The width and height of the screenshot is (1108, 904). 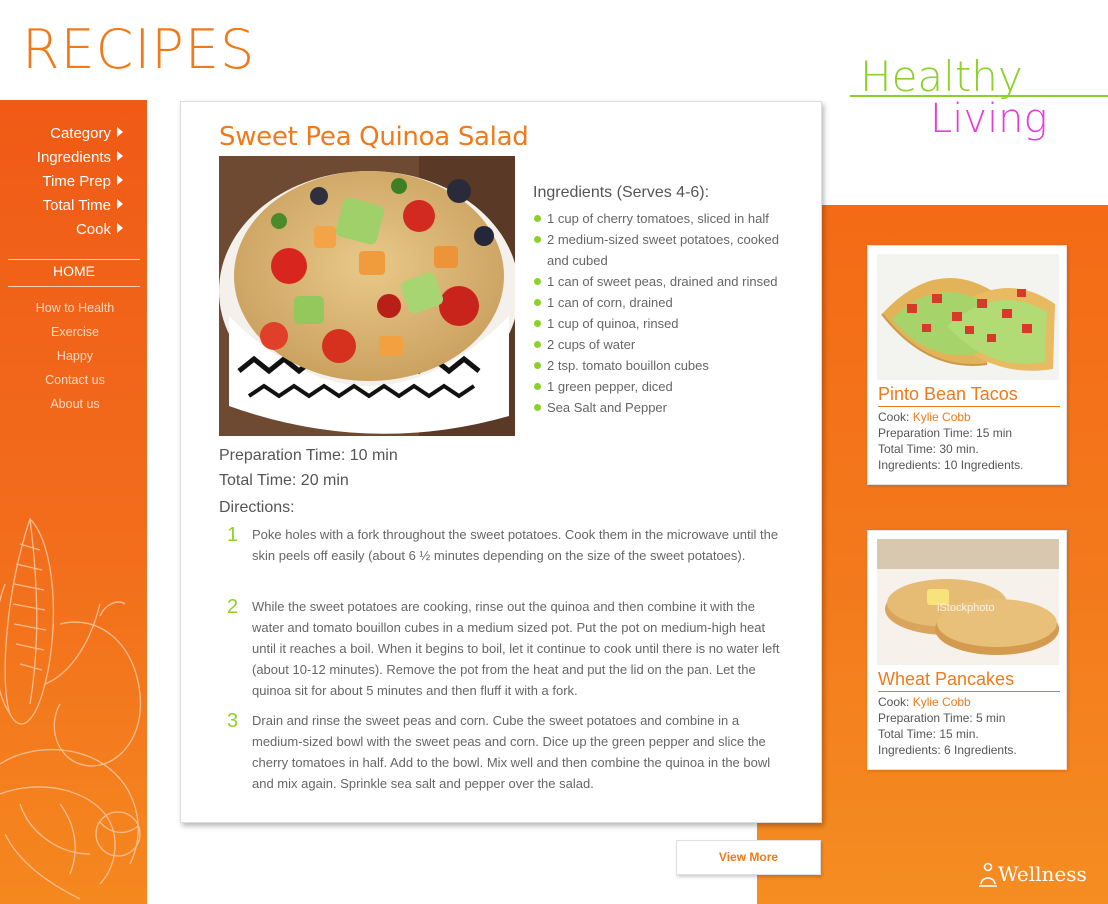 I want to click on ingredients-heading: Ingredients (Serves 4-6):, so click(x=621, y=192).